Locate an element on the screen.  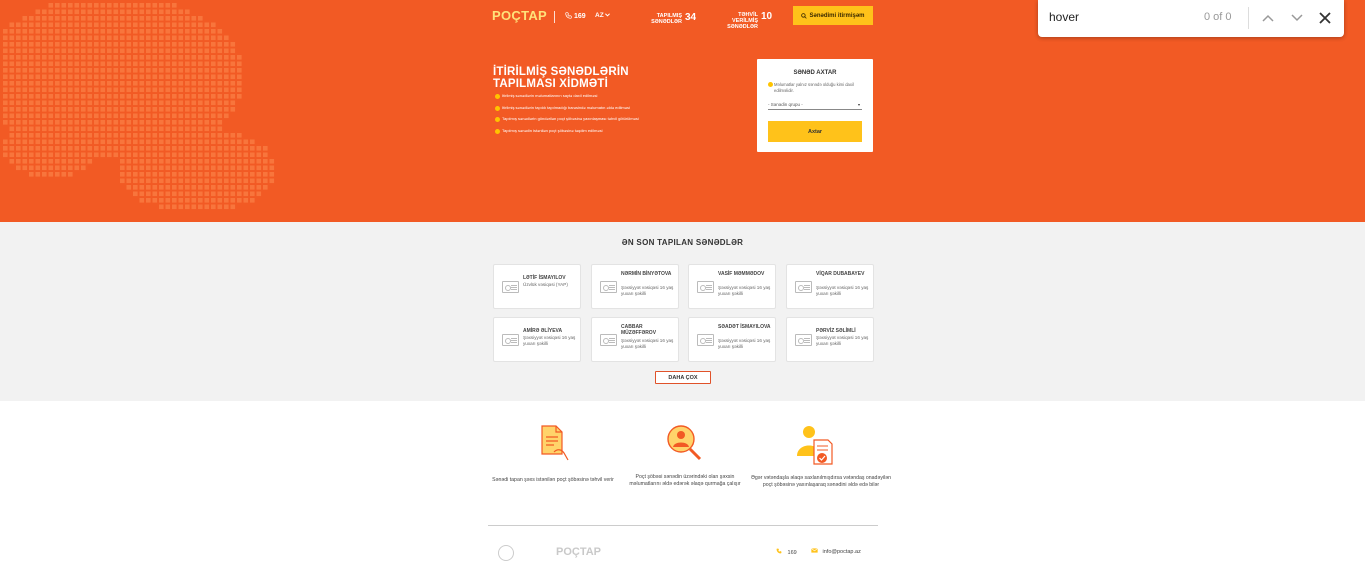
phone-link: 169 is located at coordinates (575, 16).